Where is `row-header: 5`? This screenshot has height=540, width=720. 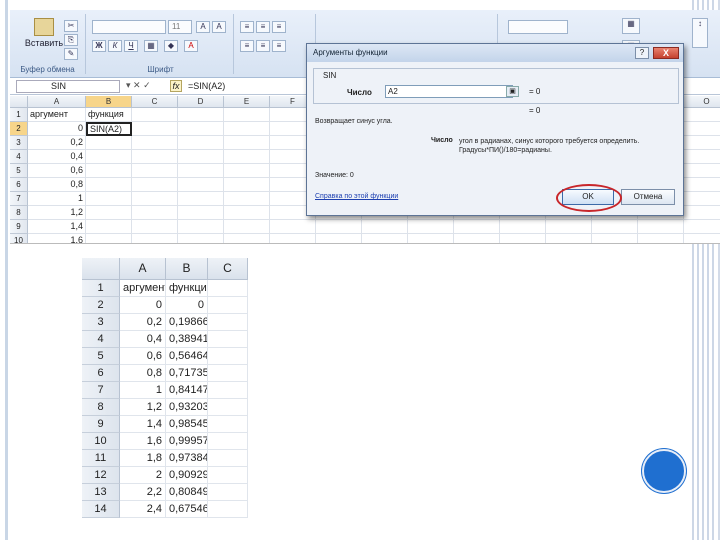 row-header: 5 is located at coordinates (19, 171).